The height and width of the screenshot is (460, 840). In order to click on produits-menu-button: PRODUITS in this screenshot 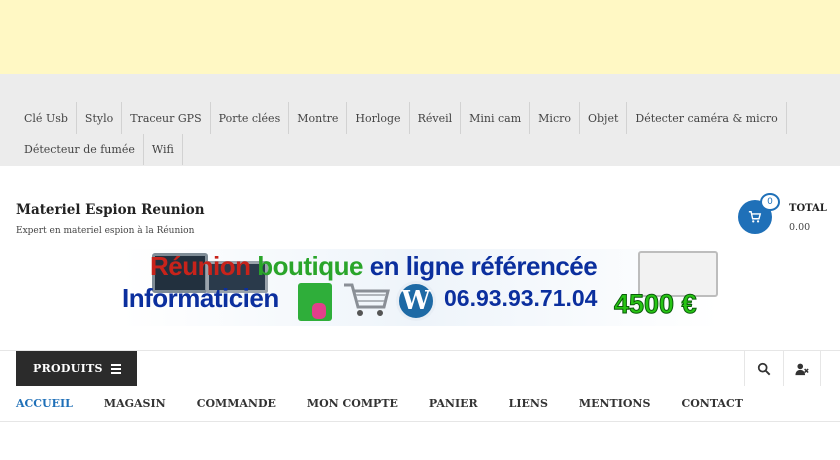, I will do `click(76, 368)`.